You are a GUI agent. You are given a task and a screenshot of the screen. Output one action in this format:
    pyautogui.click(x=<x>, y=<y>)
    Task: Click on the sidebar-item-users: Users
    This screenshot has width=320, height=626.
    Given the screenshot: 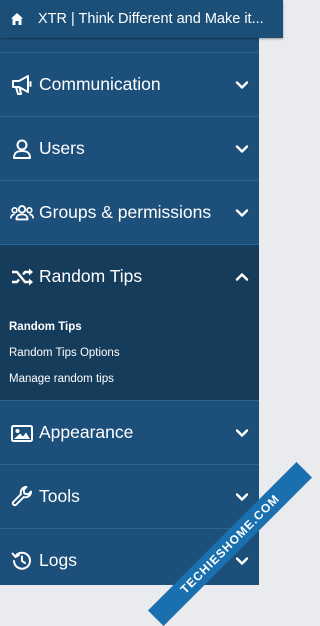 What is the action you would take?
    pyautogui.click(x=129, y=149)
    